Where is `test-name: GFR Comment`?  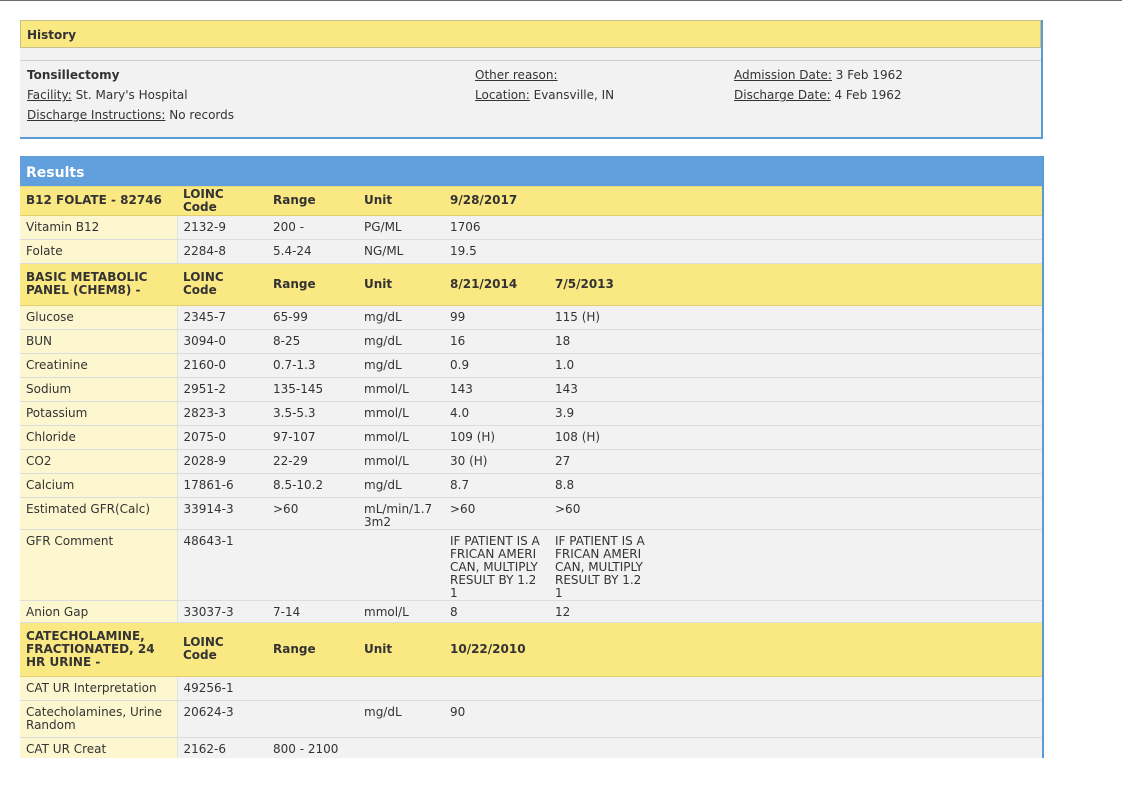
test-name: GFR Comment is located at coordinates (99, 565).